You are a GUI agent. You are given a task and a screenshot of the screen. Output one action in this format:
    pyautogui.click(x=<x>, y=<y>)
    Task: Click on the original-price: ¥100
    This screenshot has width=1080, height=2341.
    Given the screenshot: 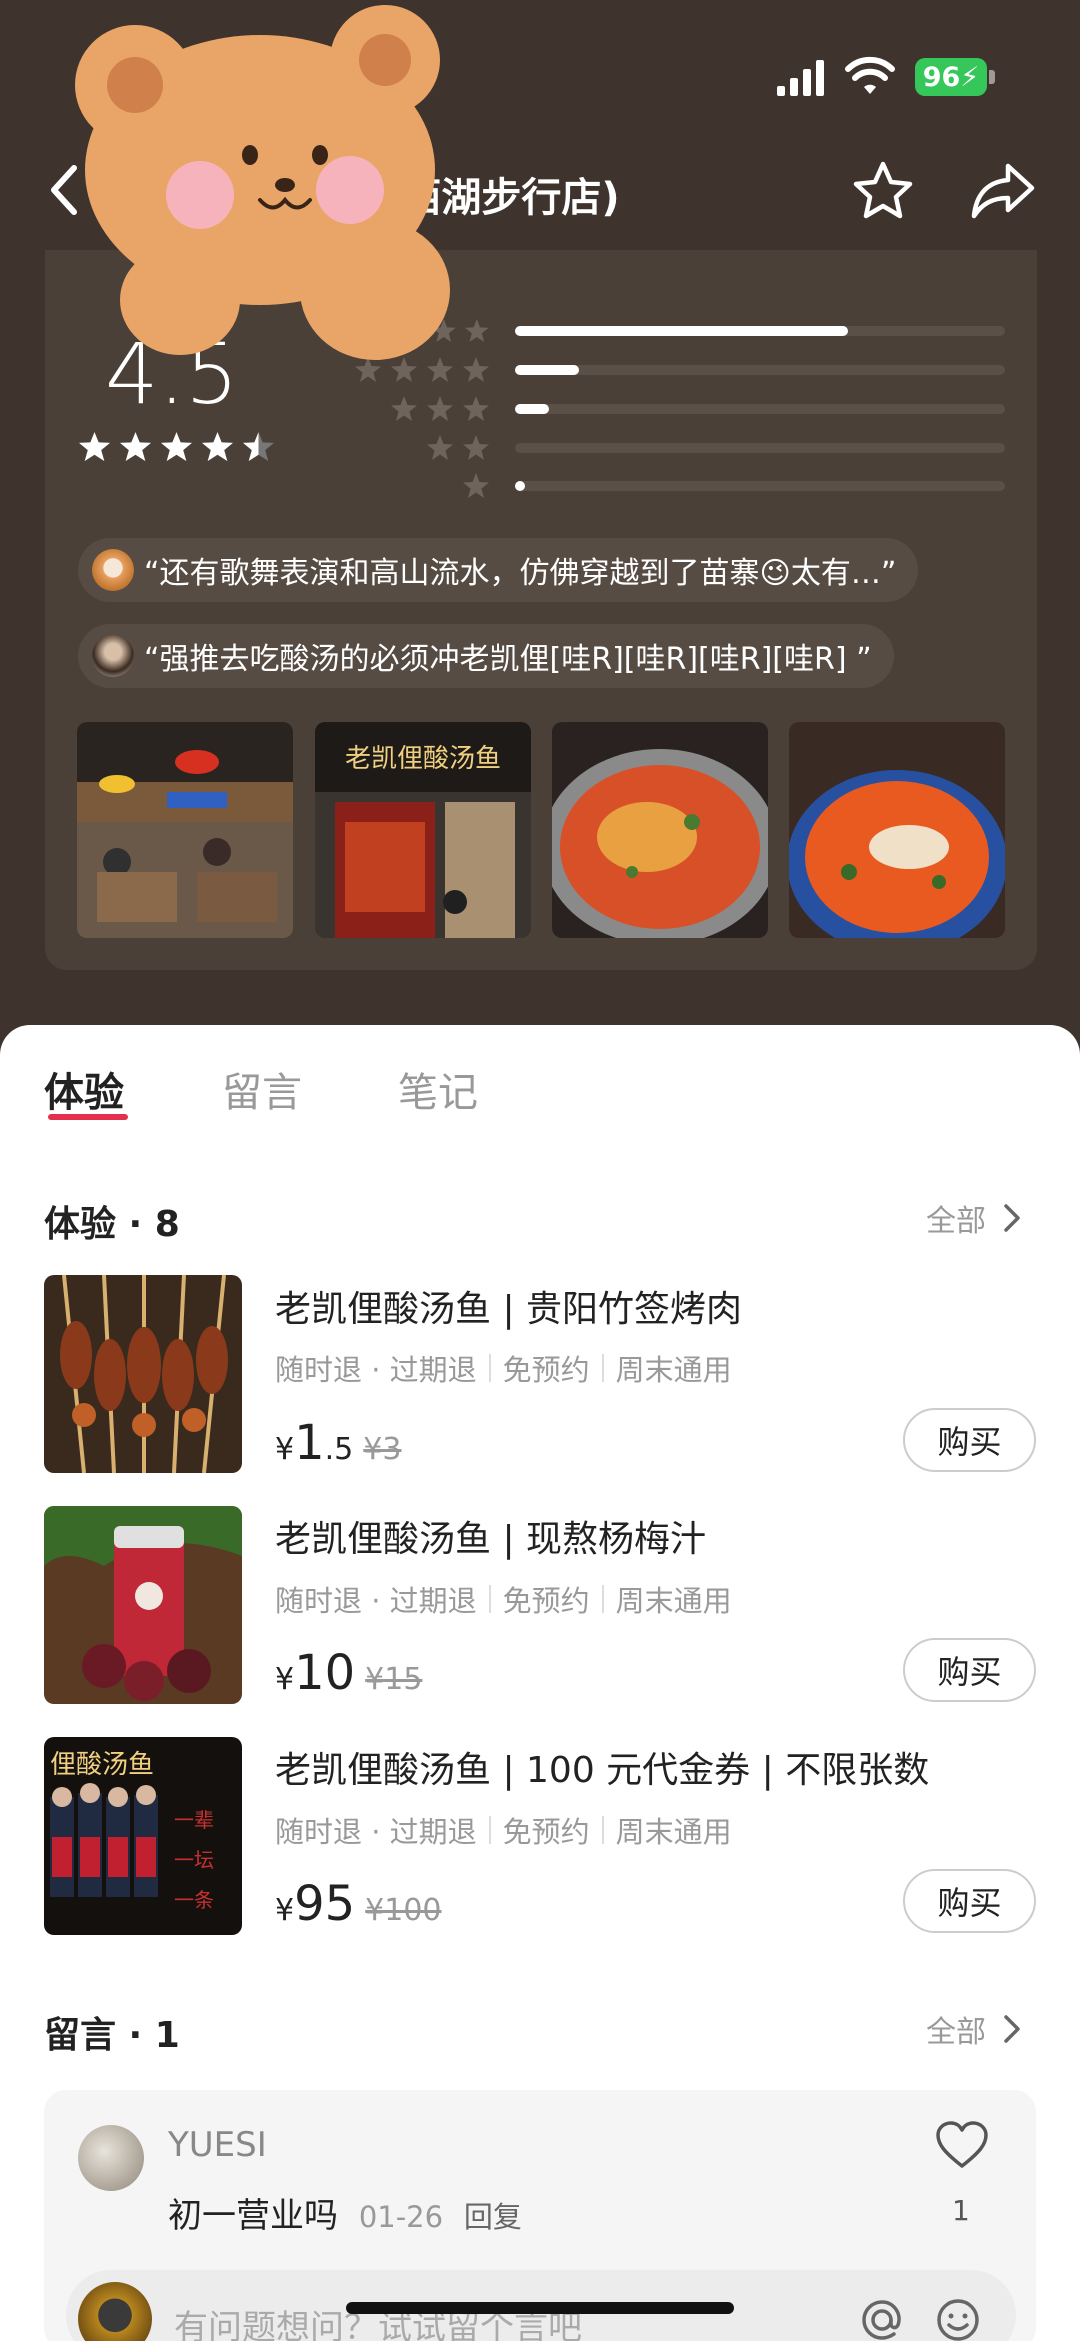 What is the action you would take?
    pyautogui.click(x=403, y=1910)
    